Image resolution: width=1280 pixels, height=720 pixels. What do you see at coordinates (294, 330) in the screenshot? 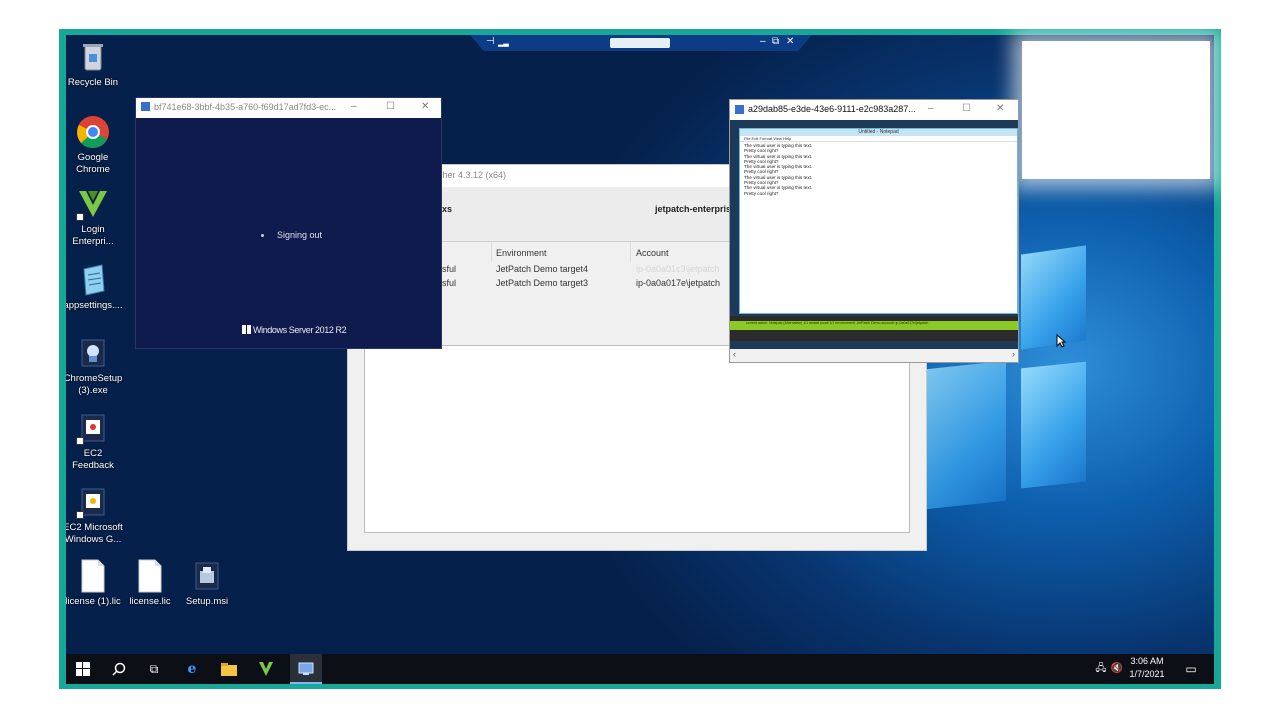
I see `windows-server-brand: Windows Server 2012 R2` at bounding box center [294, 330].